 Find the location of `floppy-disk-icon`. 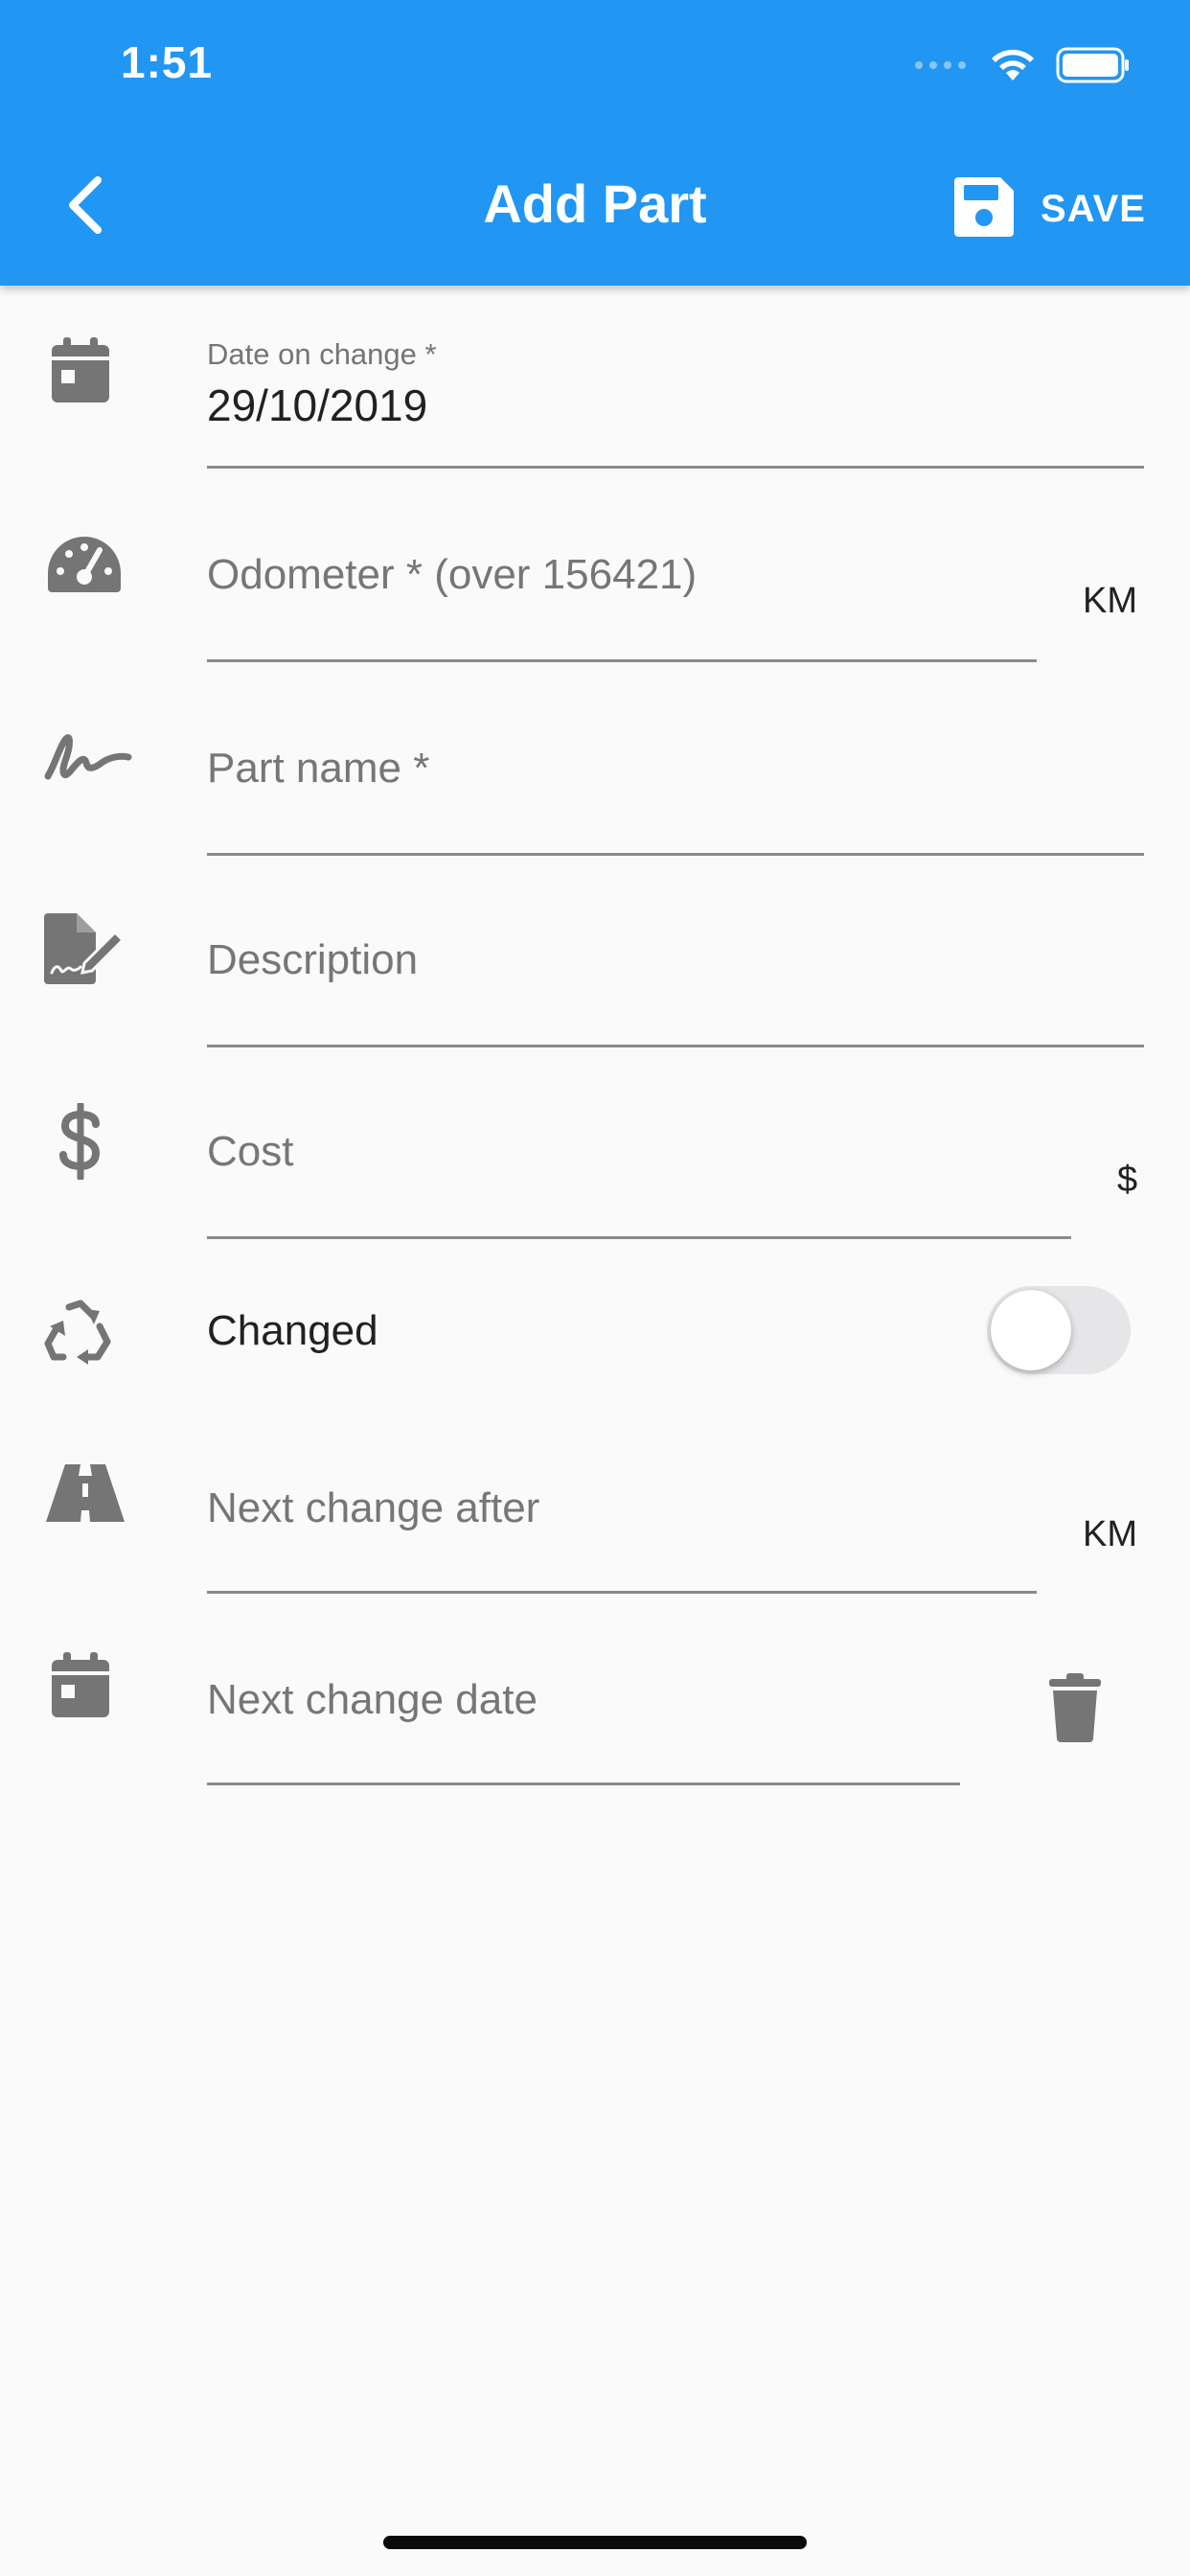

floppy-disk-icon is located at coordinates (984, 209).